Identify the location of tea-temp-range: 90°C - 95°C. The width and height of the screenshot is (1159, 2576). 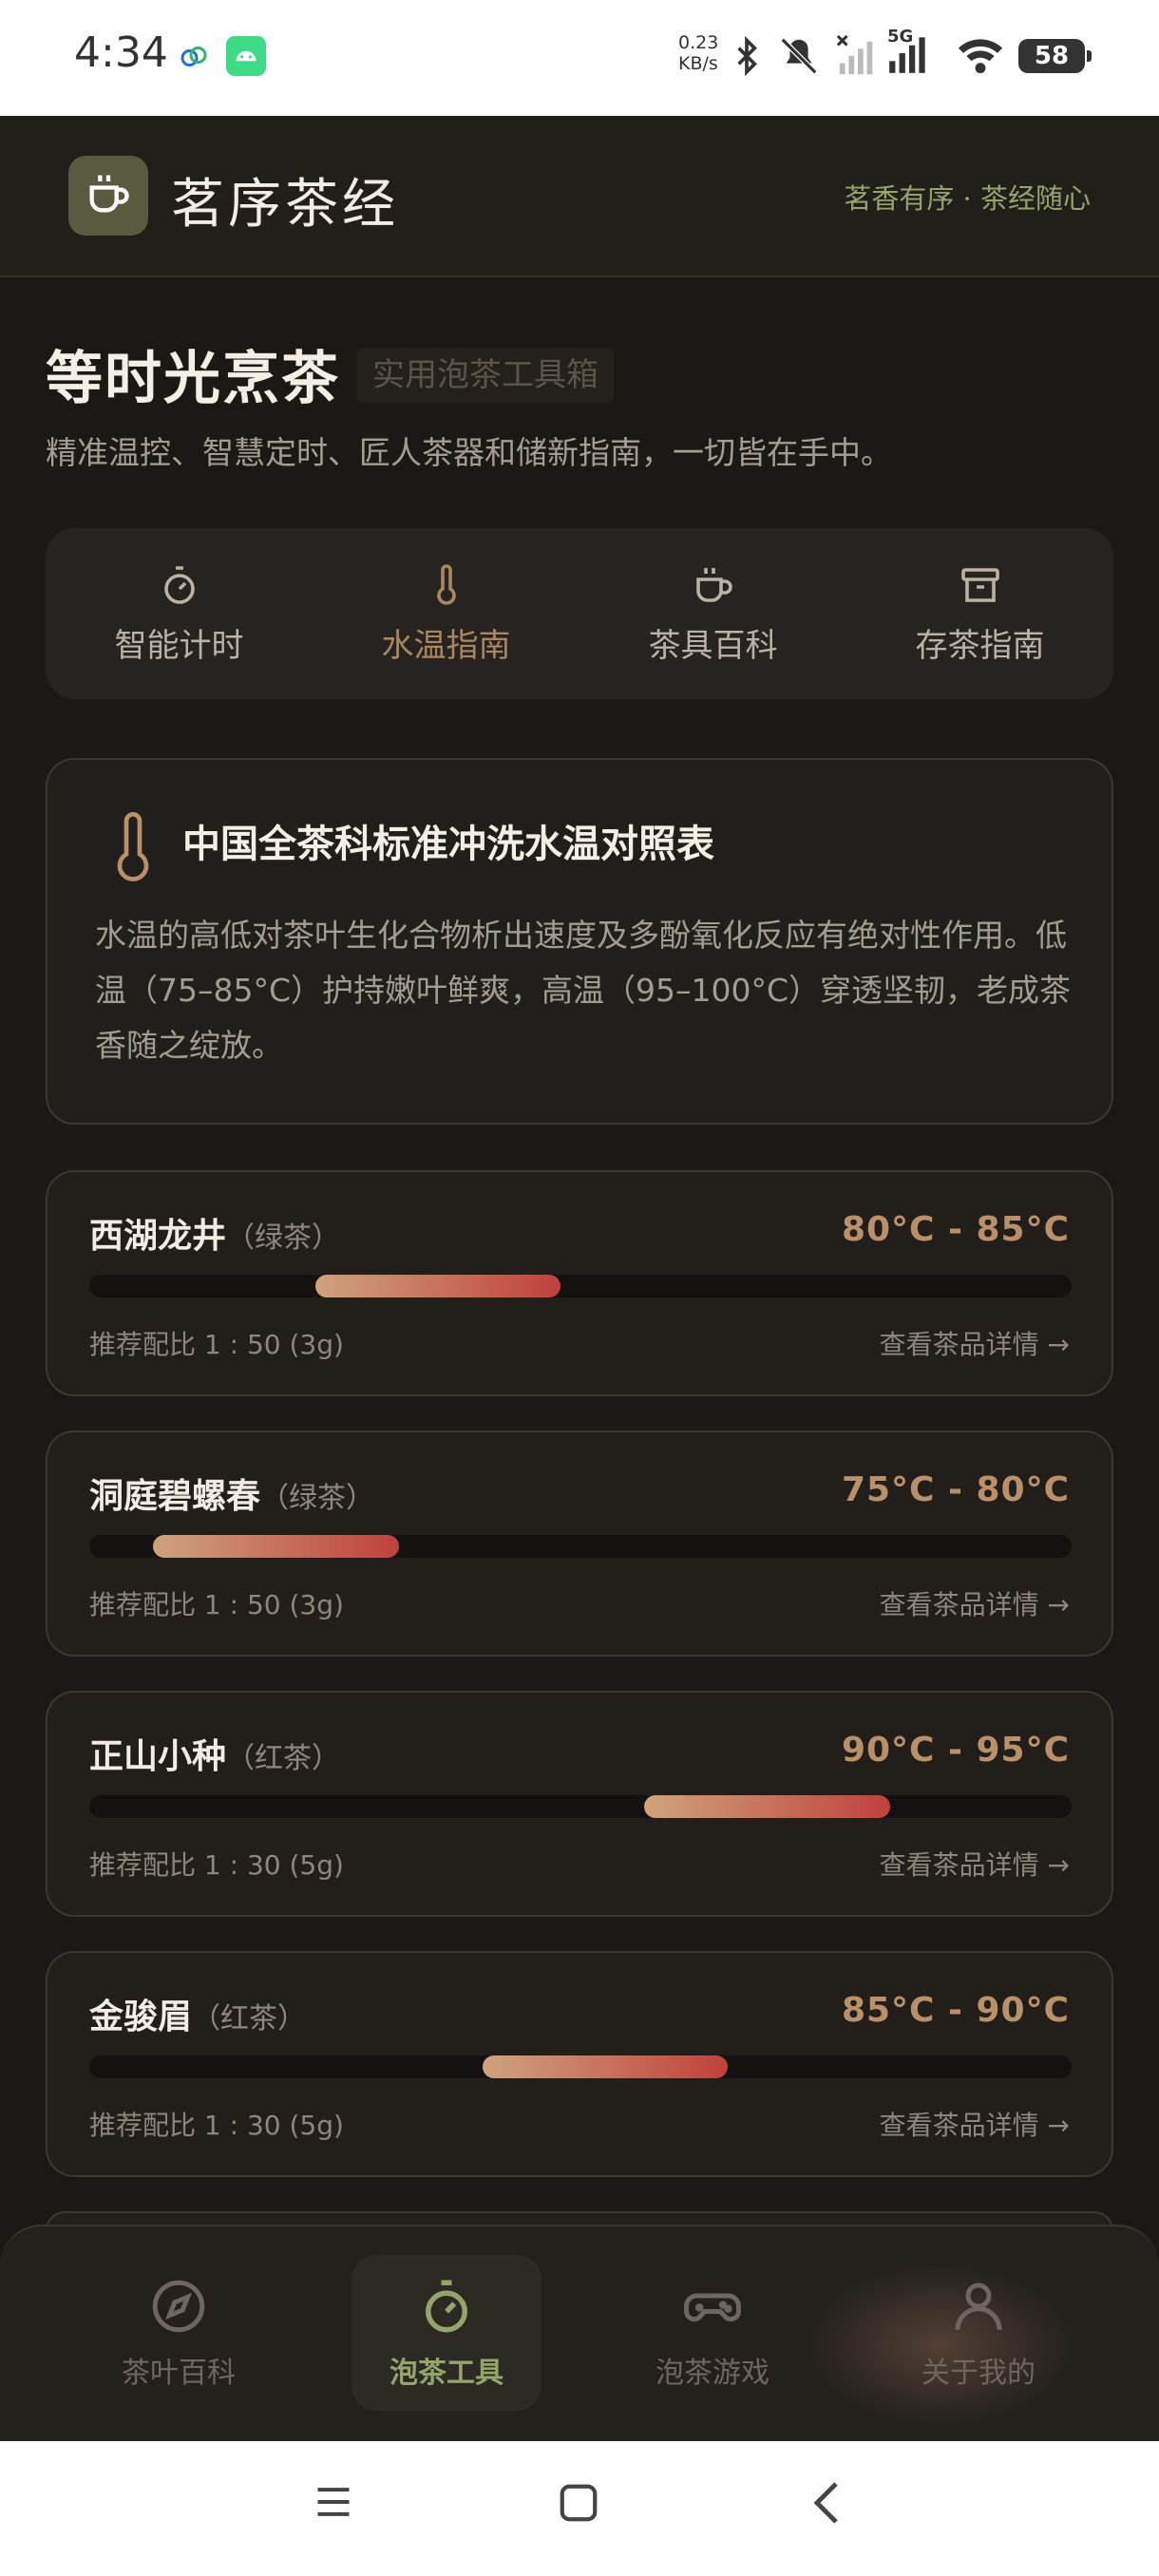
(955, 1750).